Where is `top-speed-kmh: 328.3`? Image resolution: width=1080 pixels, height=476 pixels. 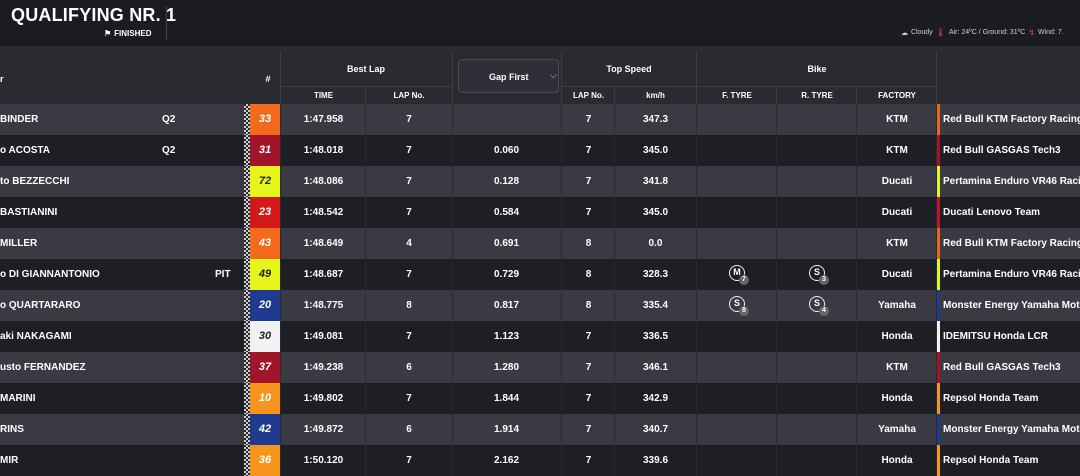 top-speed-kmh: 328.3 is located at coordinates (655, 274).